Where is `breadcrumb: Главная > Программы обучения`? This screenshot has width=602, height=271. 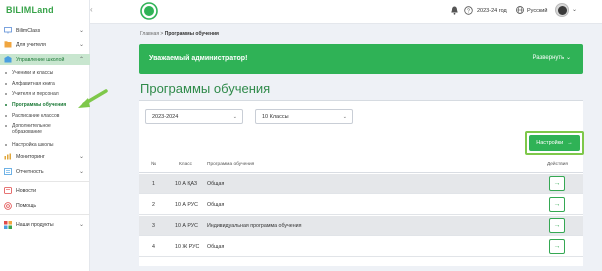 breadcrumb: Главная > Программы обучения is located at coordinates (179, 34).